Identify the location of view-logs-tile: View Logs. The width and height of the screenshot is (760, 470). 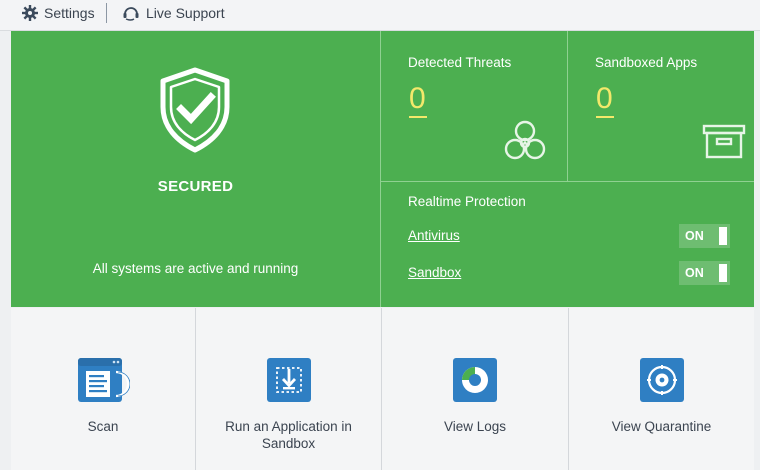
(475, 389).